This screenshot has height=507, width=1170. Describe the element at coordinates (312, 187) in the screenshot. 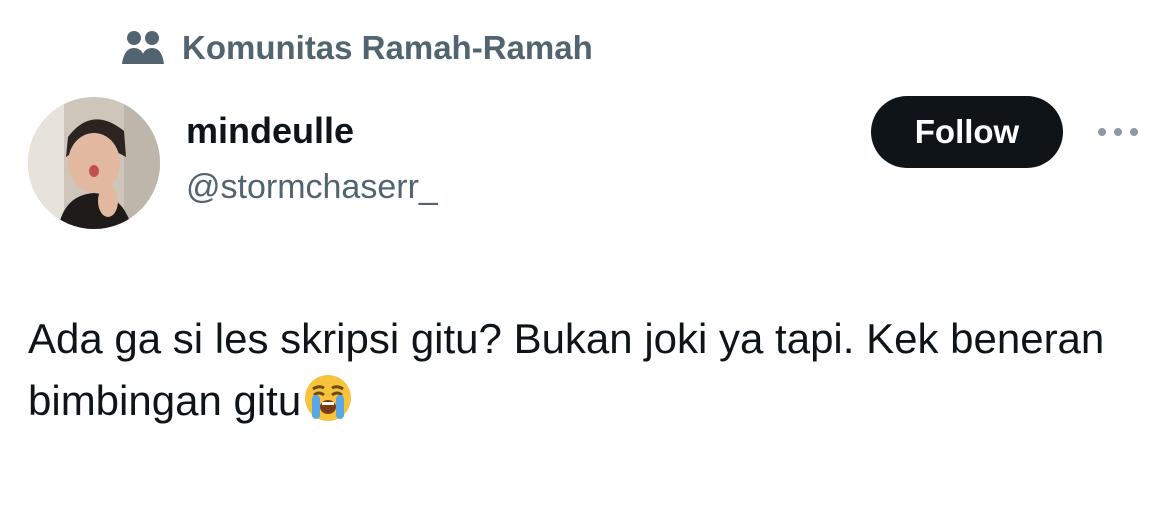

I see `author-handle: @stormchaserr_` at that location.